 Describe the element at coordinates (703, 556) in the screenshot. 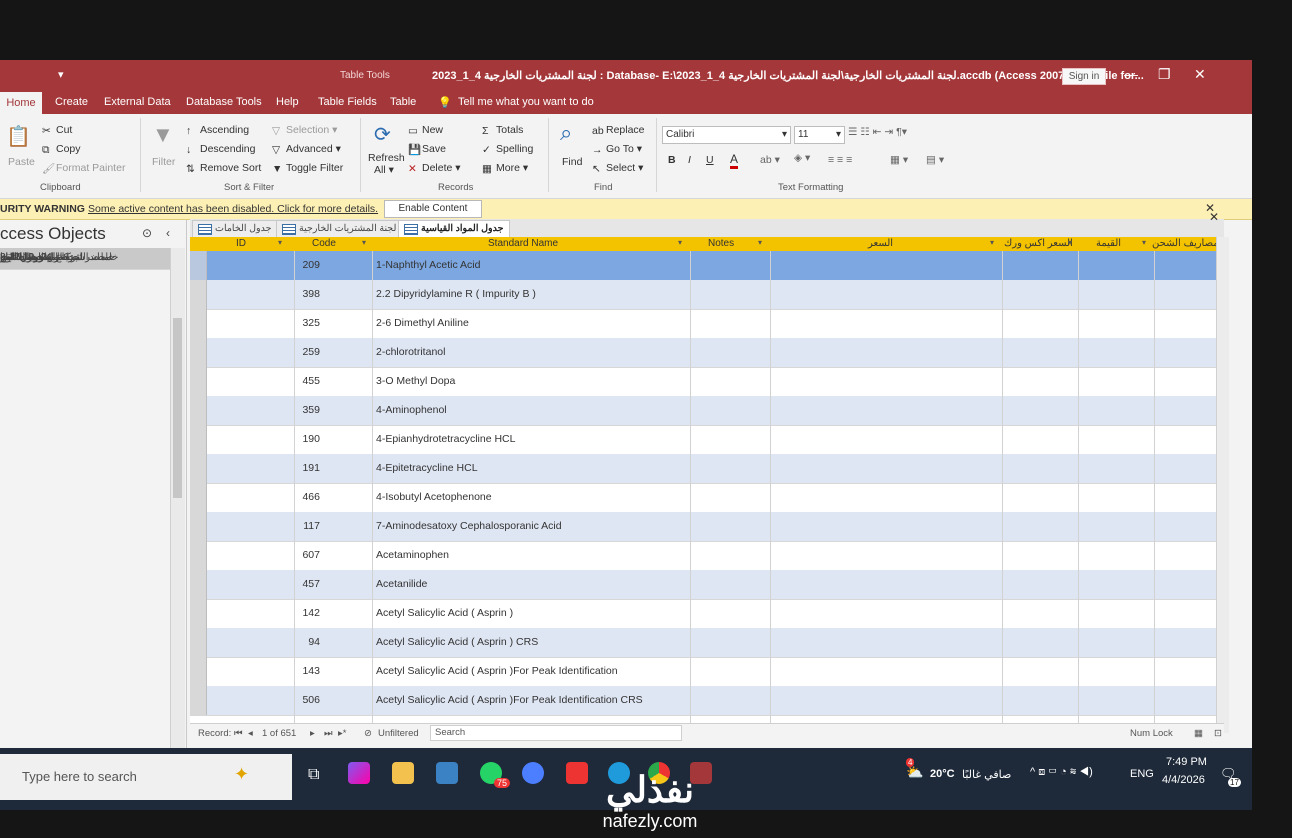

I see `table-row: 607 Acetaminophen` at that location.